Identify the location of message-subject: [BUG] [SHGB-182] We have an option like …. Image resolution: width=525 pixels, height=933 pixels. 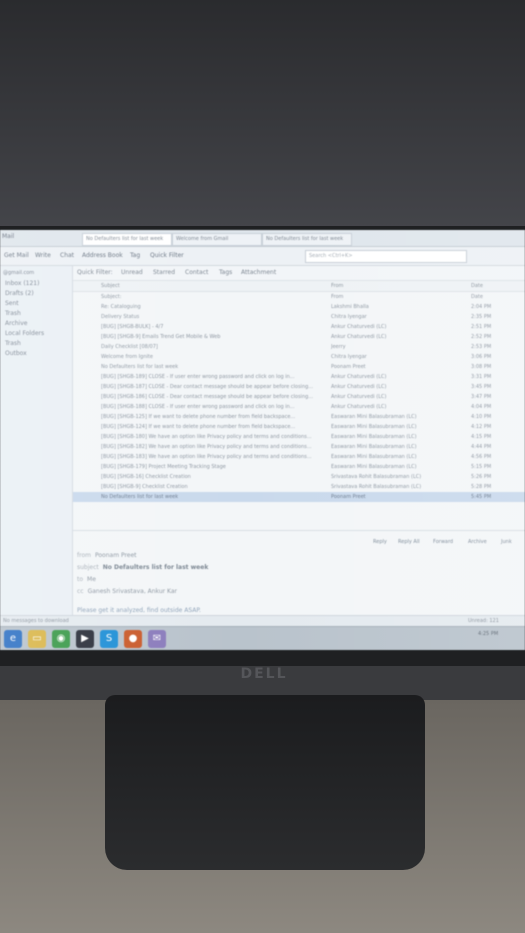
(206, 447).